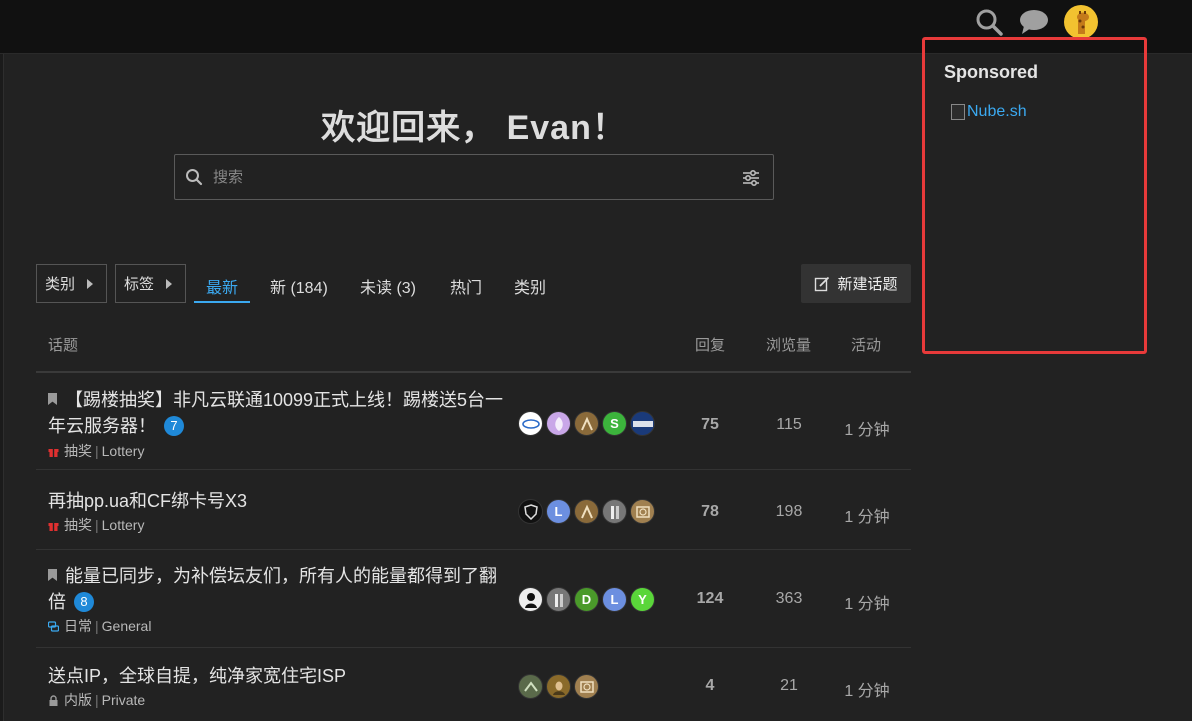  I want to click on reply-count: 124, so click(710, 598).